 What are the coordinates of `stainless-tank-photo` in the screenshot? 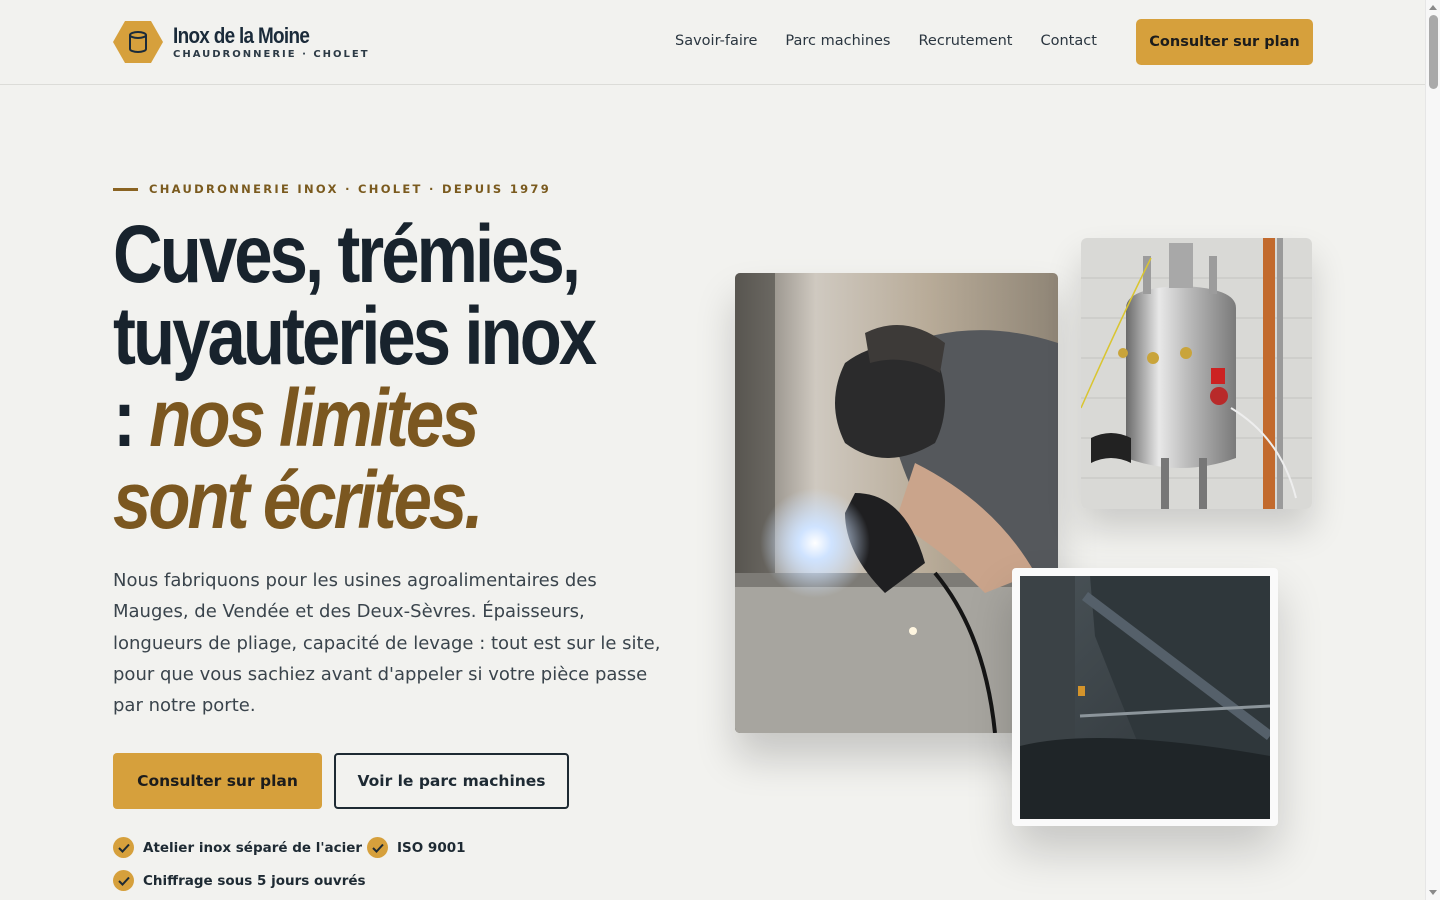 It's located at (1196, 373).